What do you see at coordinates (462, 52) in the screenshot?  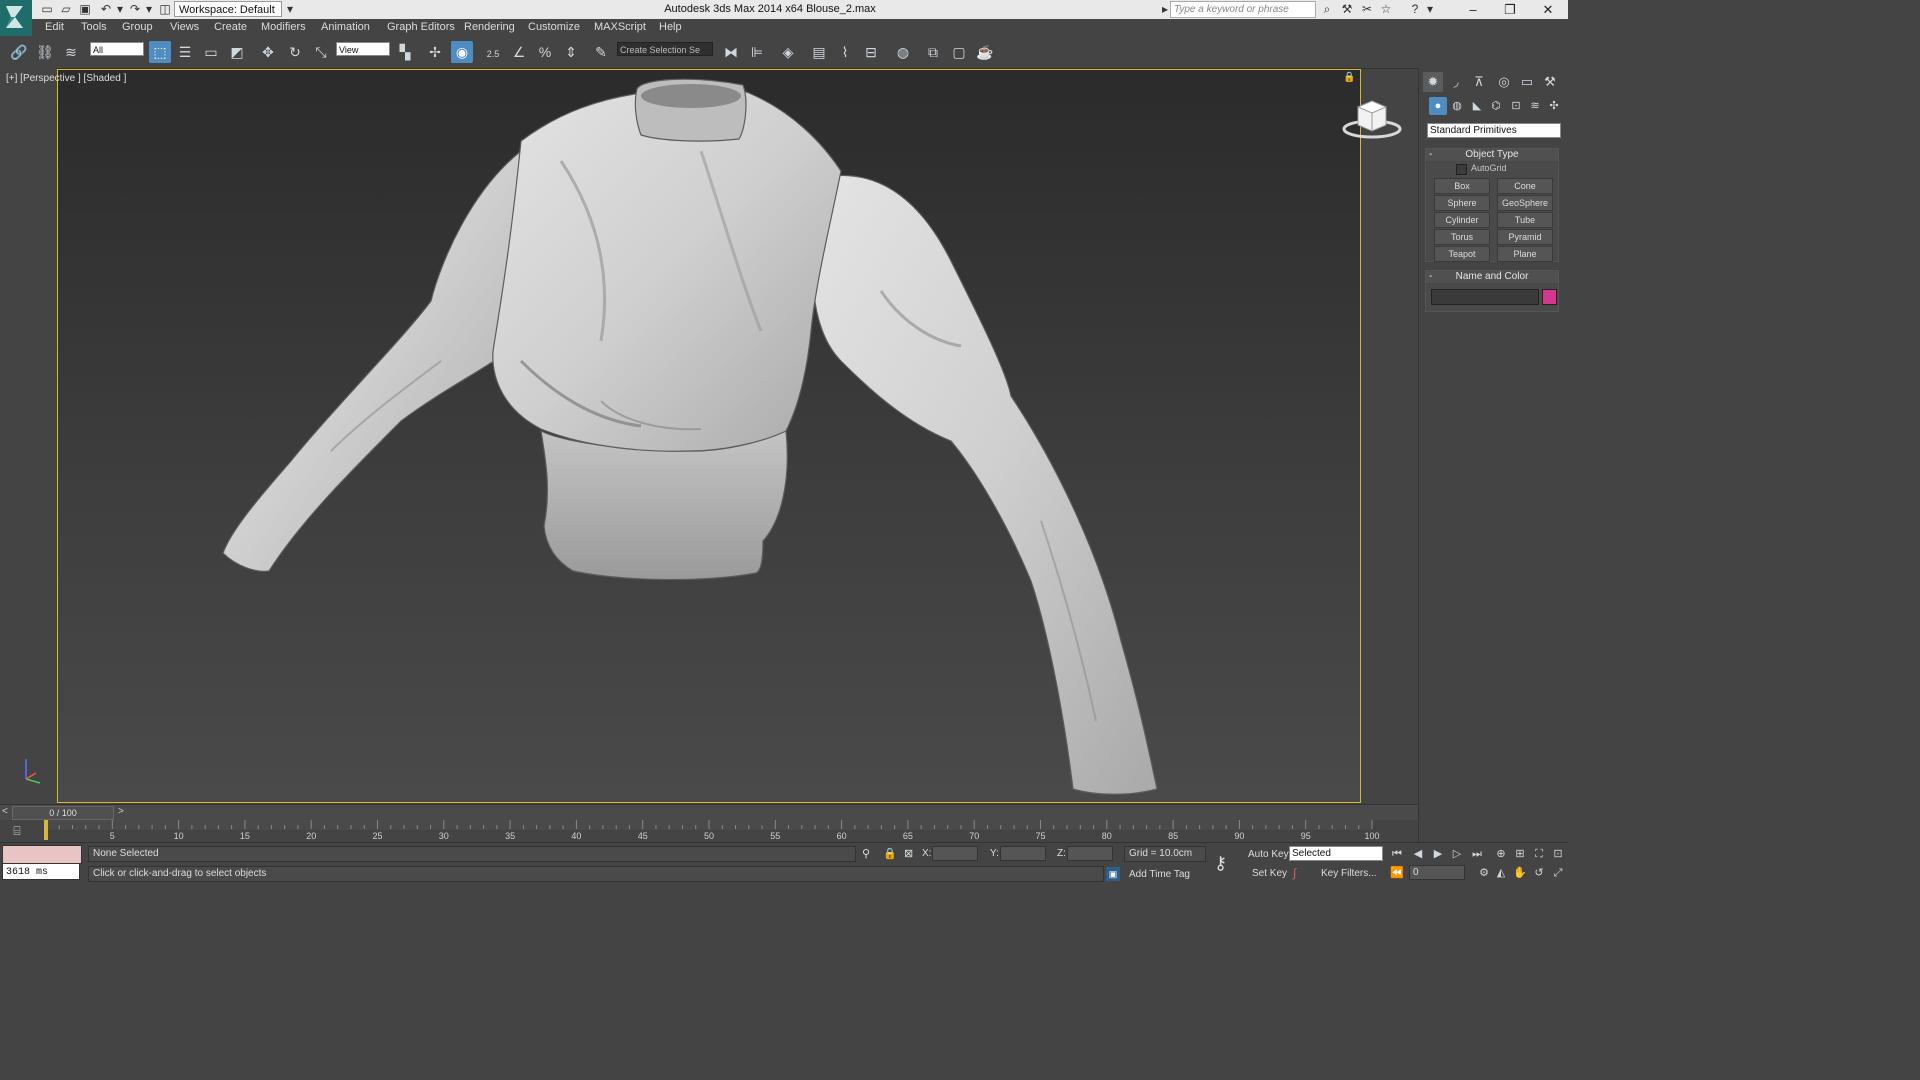 I see `keyboard-shortcut-override-icon: ◉` at bounding box center [462, 52].